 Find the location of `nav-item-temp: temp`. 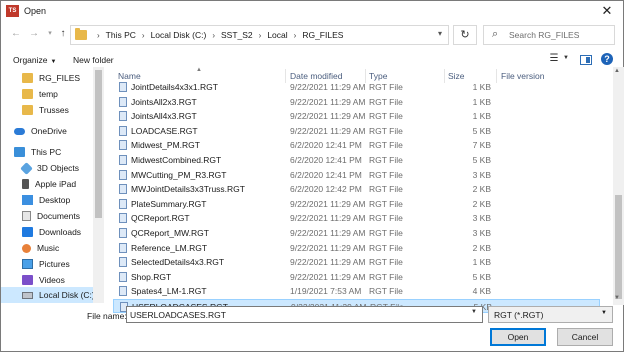

nav-item-temp: temp is located at coordinates (47, 94).